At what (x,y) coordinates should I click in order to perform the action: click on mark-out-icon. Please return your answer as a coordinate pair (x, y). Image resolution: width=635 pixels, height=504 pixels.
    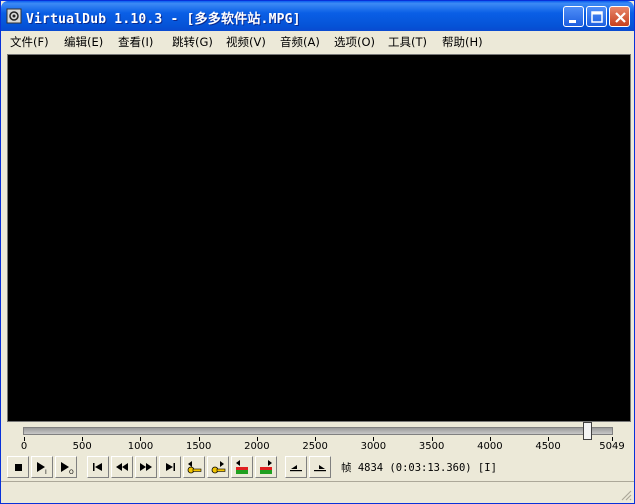
    Looking at the image, I should click on (320, 468).